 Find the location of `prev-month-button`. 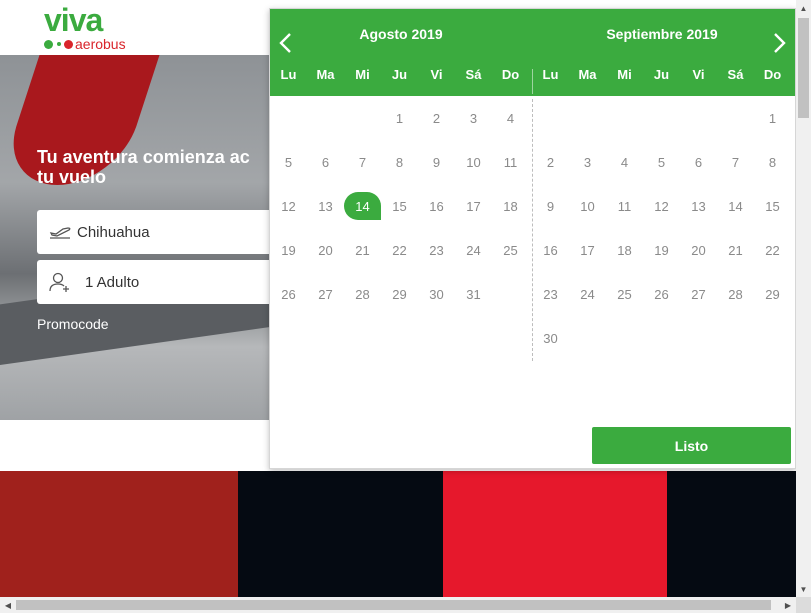

prev-month-button is located at coordinates (285, 43).